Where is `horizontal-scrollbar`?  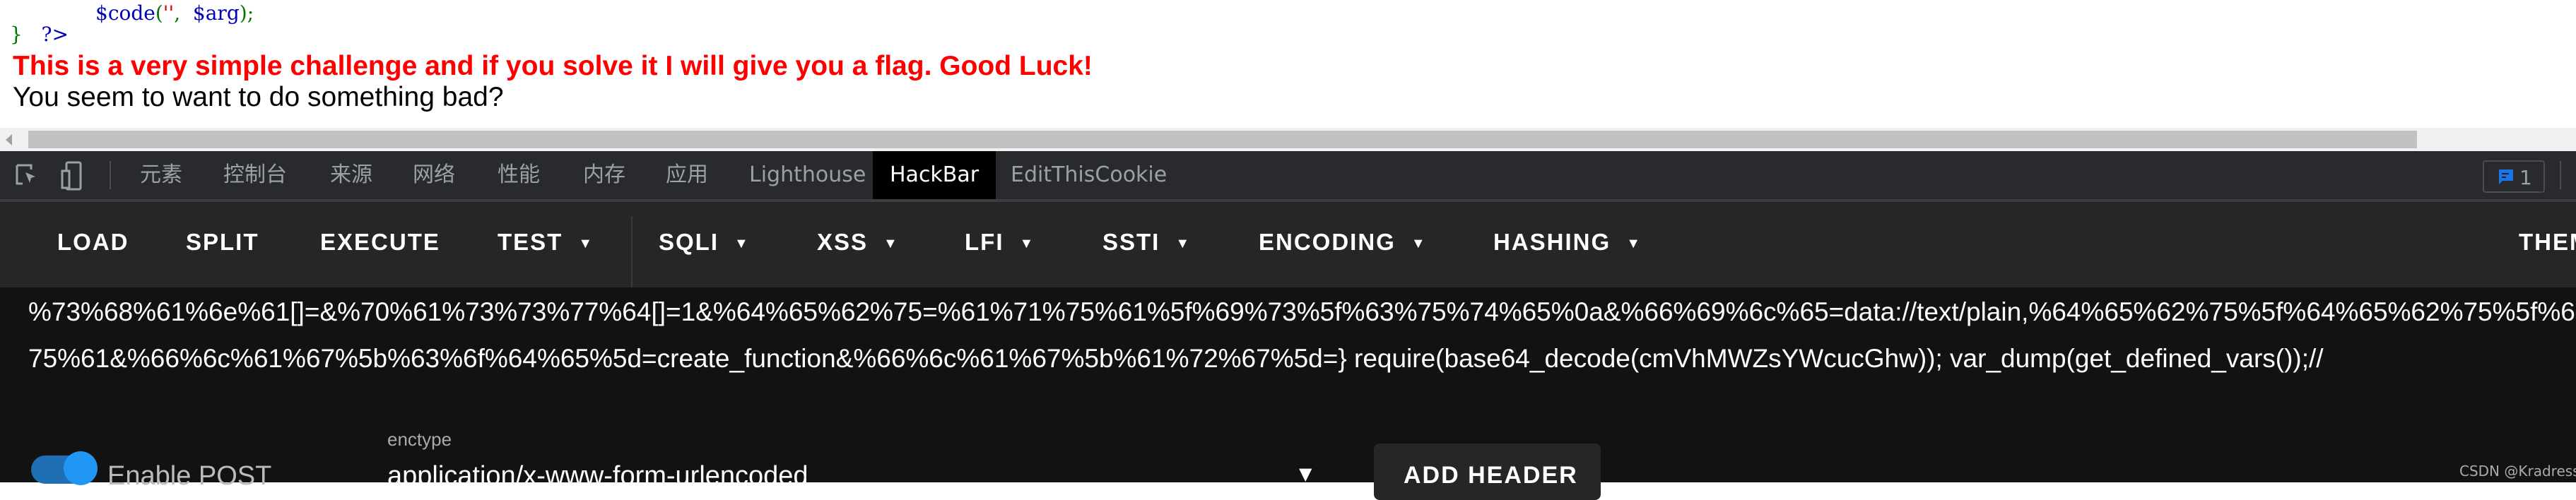
horizontal-scrollbar is located at coordinates (1288, 139).